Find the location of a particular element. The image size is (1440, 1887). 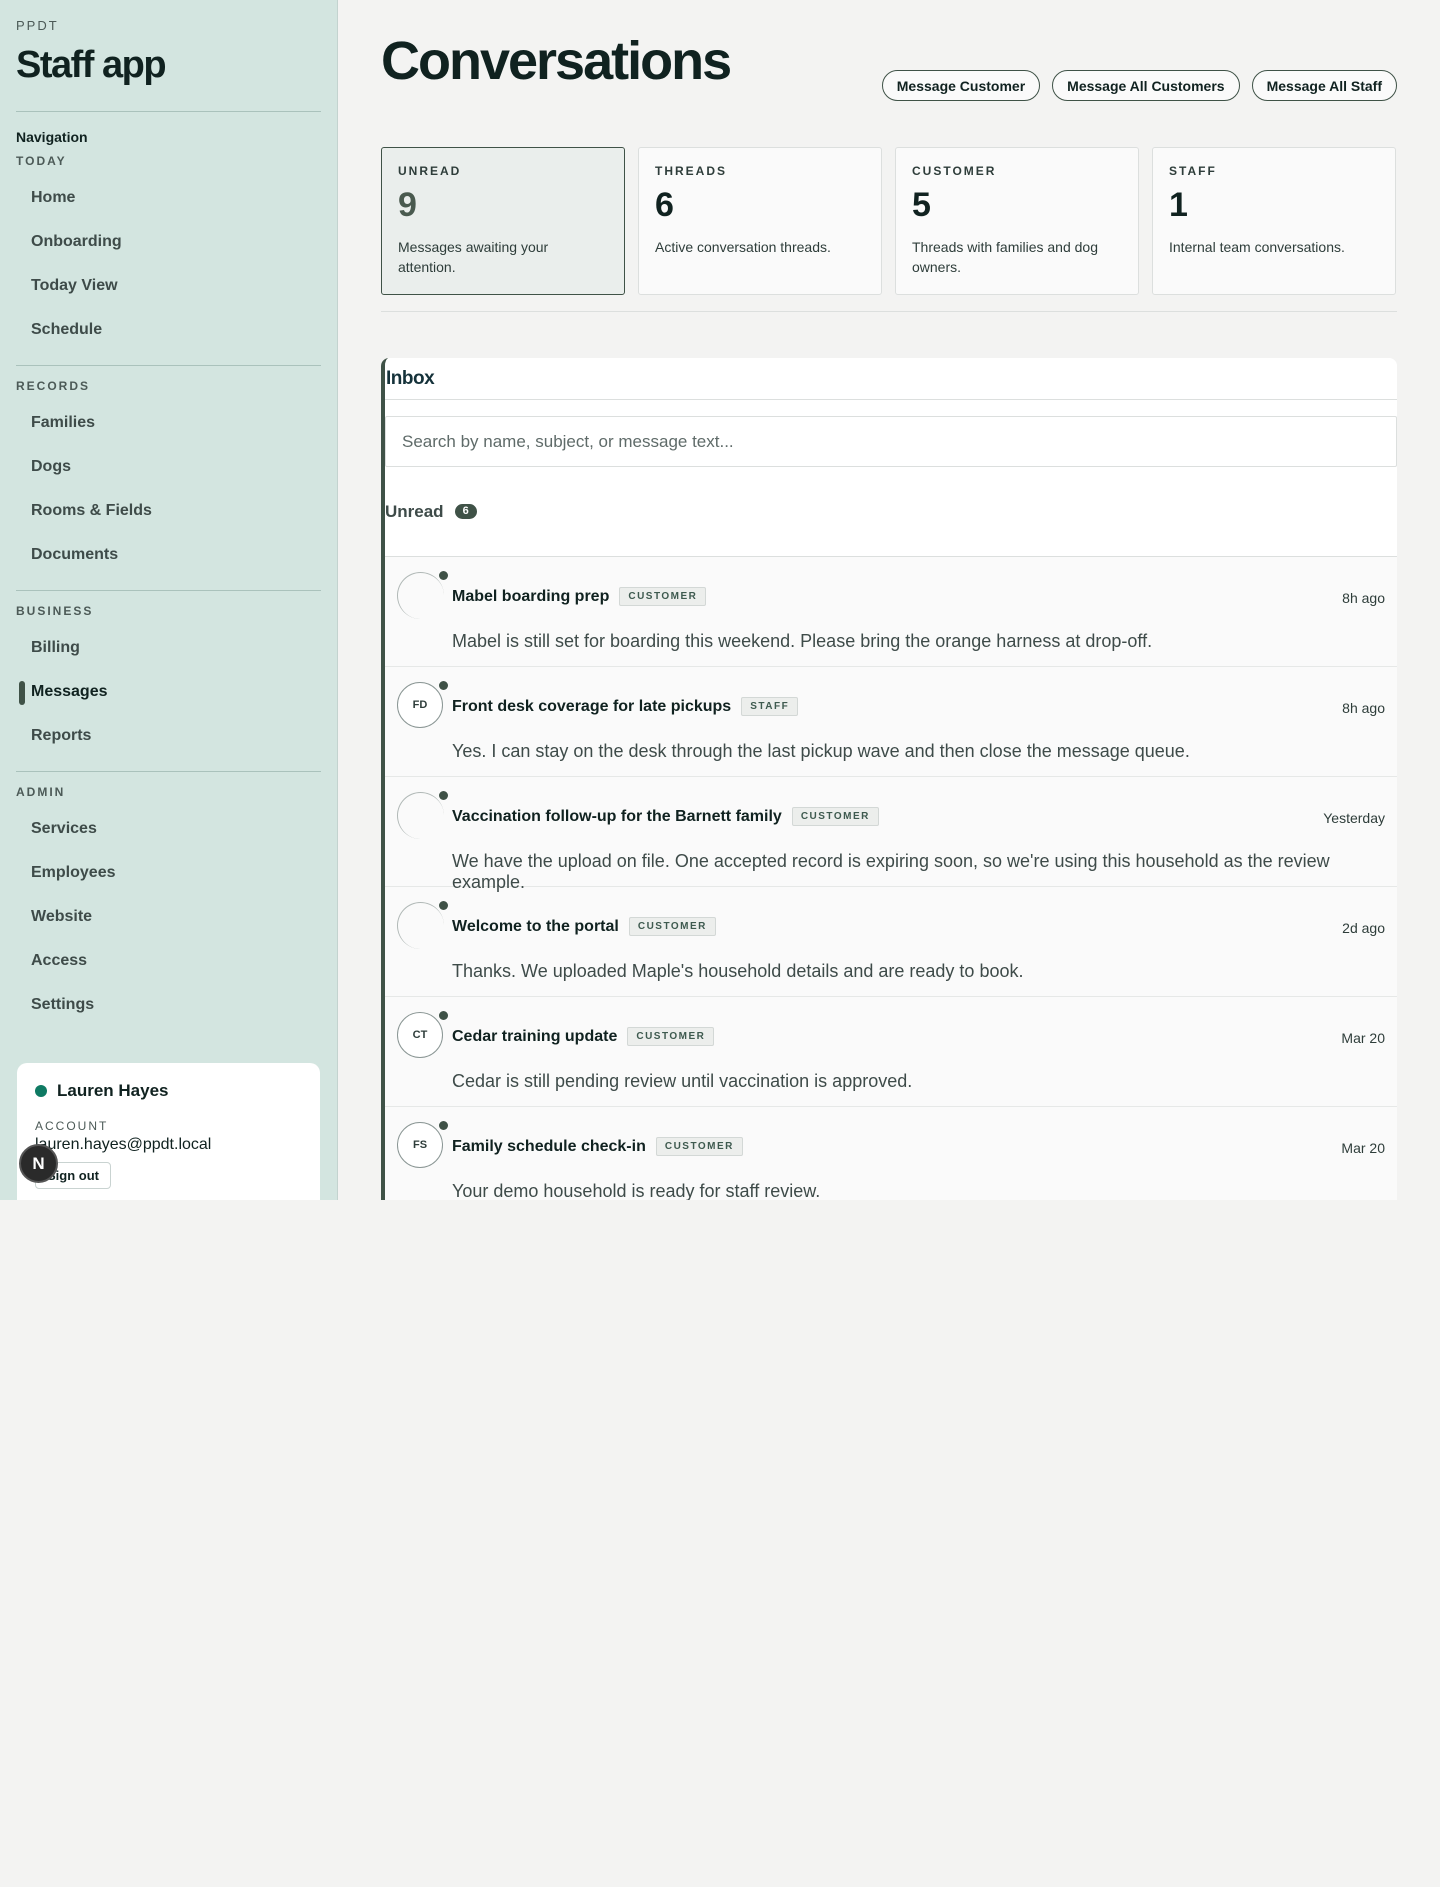

nav-section-label: TODAY is located at coordinates (41, 160).